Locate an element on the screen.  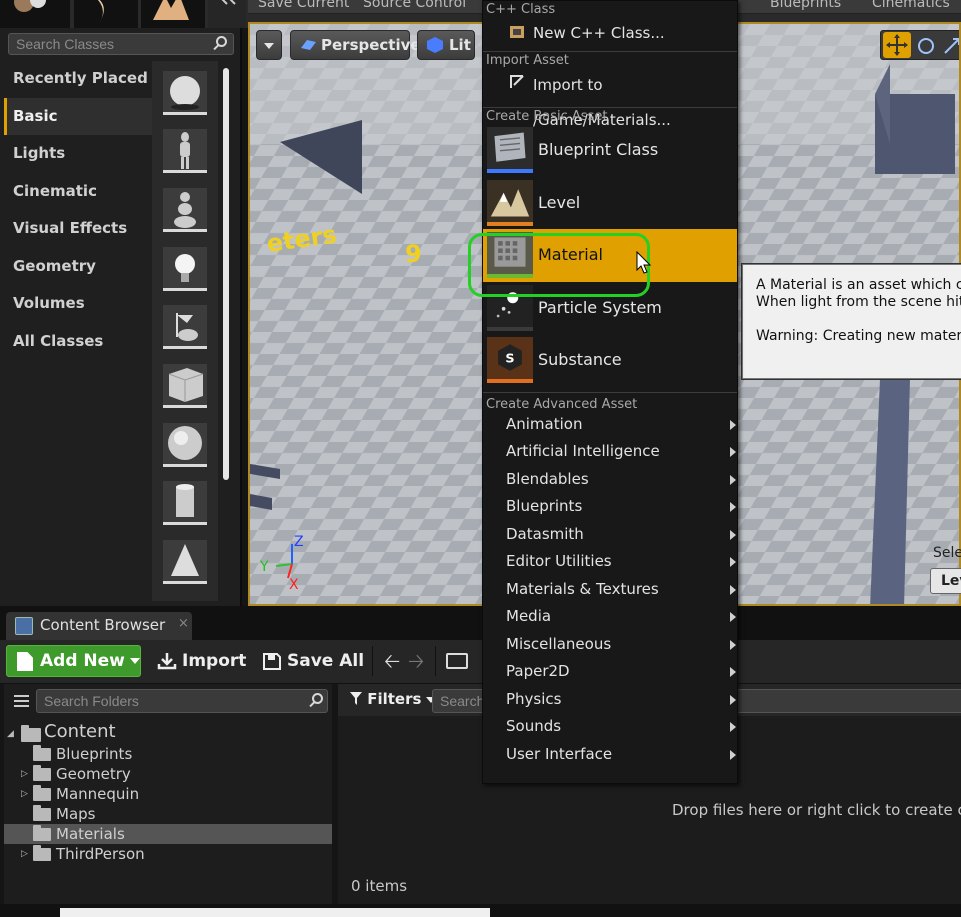
submenu-materials-textures: Materials & Textures is located at coordinates (610, 590).